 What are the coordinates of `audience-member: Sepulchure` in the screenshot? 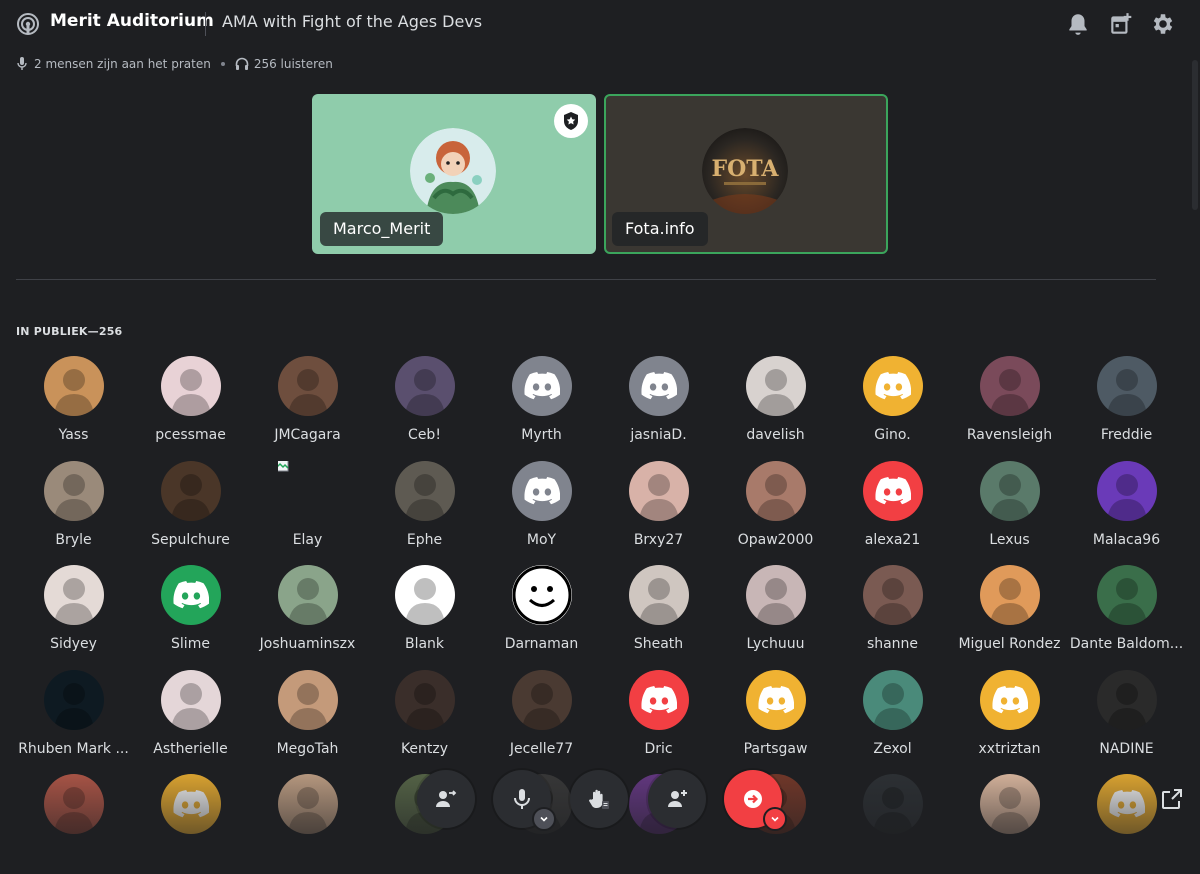 It's located at (190, 510).